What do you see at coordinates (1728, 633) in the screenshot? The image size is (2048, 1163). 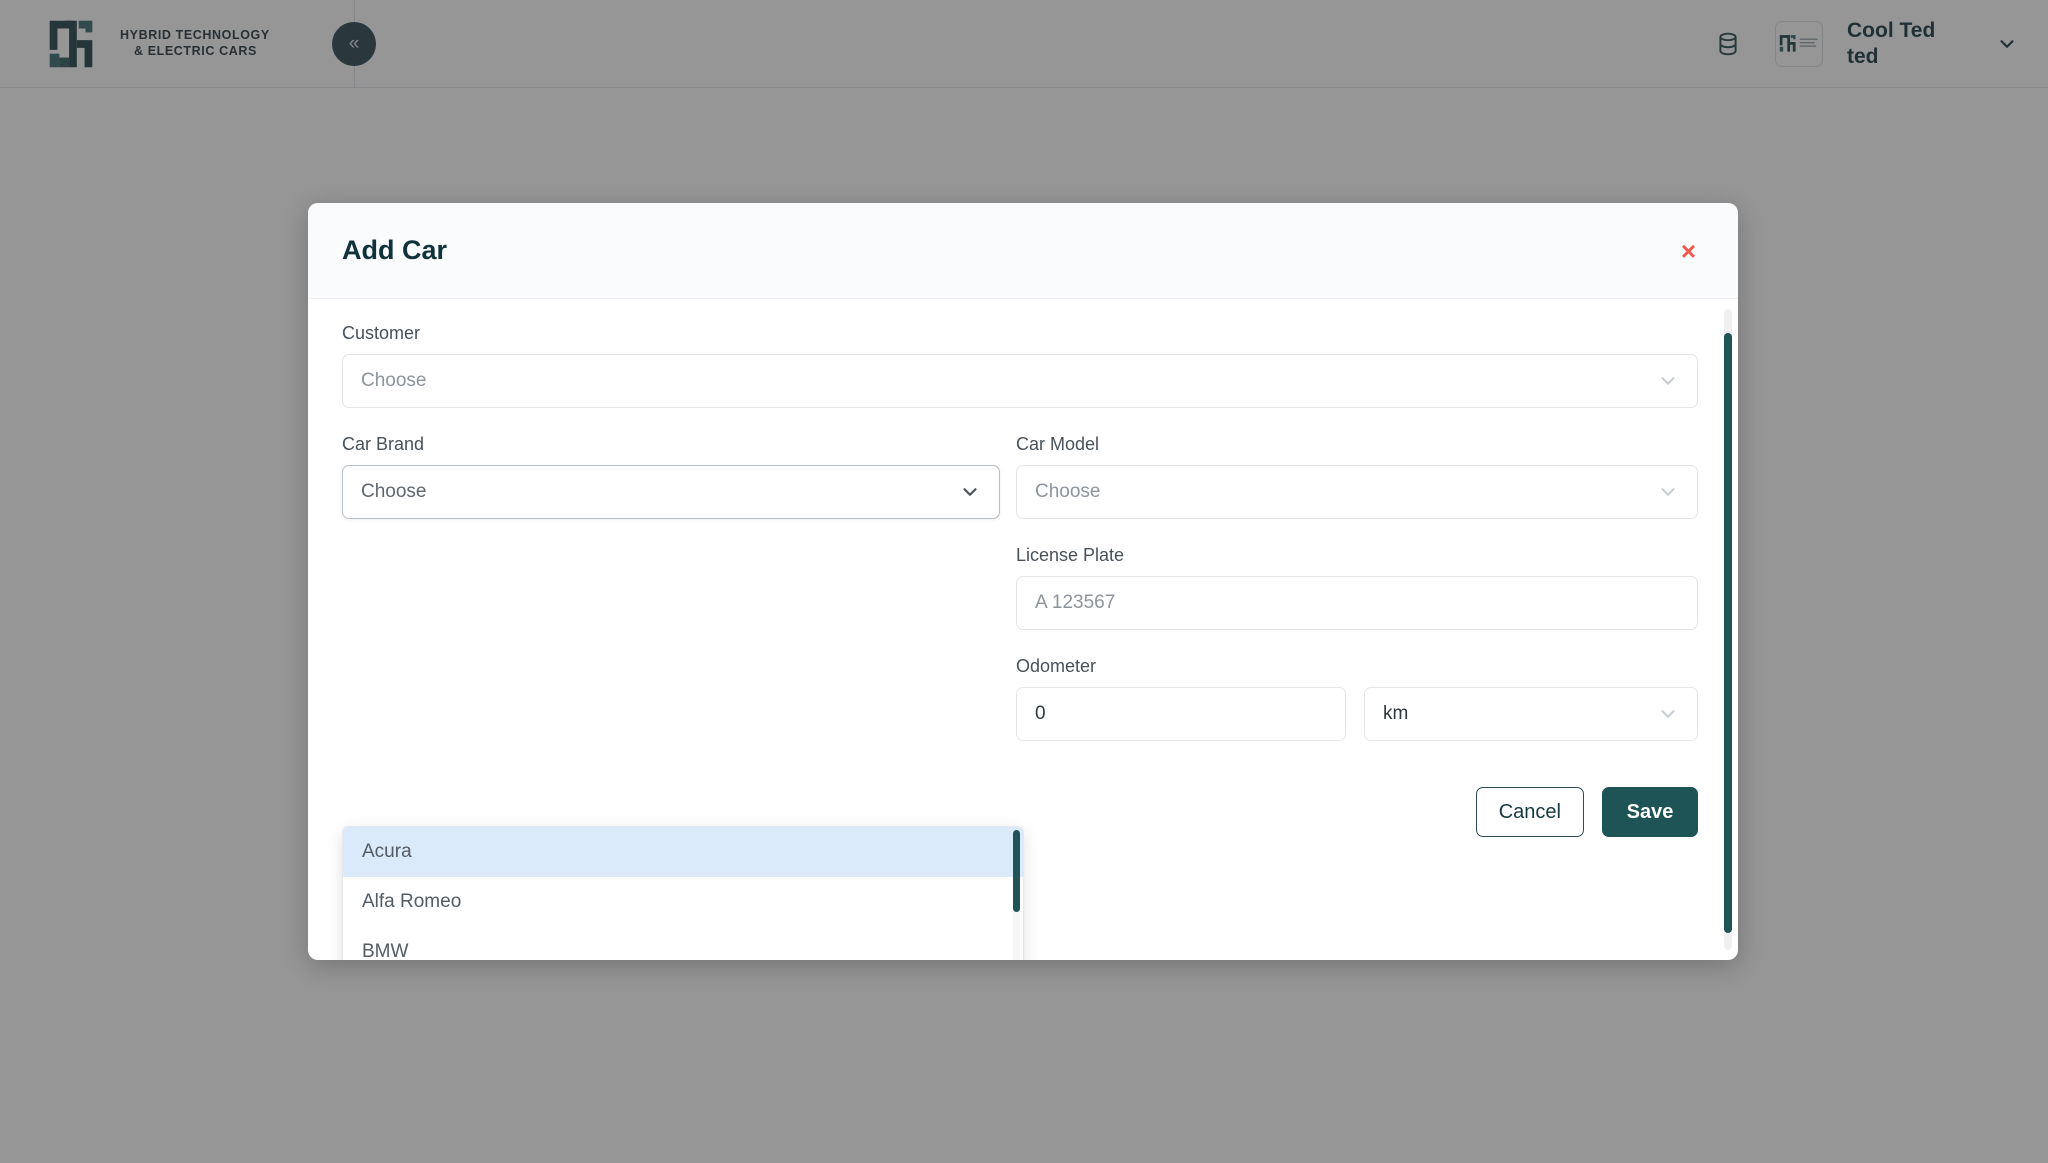 I see `modal-scrollbar-thumb` at bounding box center [1728, 633].